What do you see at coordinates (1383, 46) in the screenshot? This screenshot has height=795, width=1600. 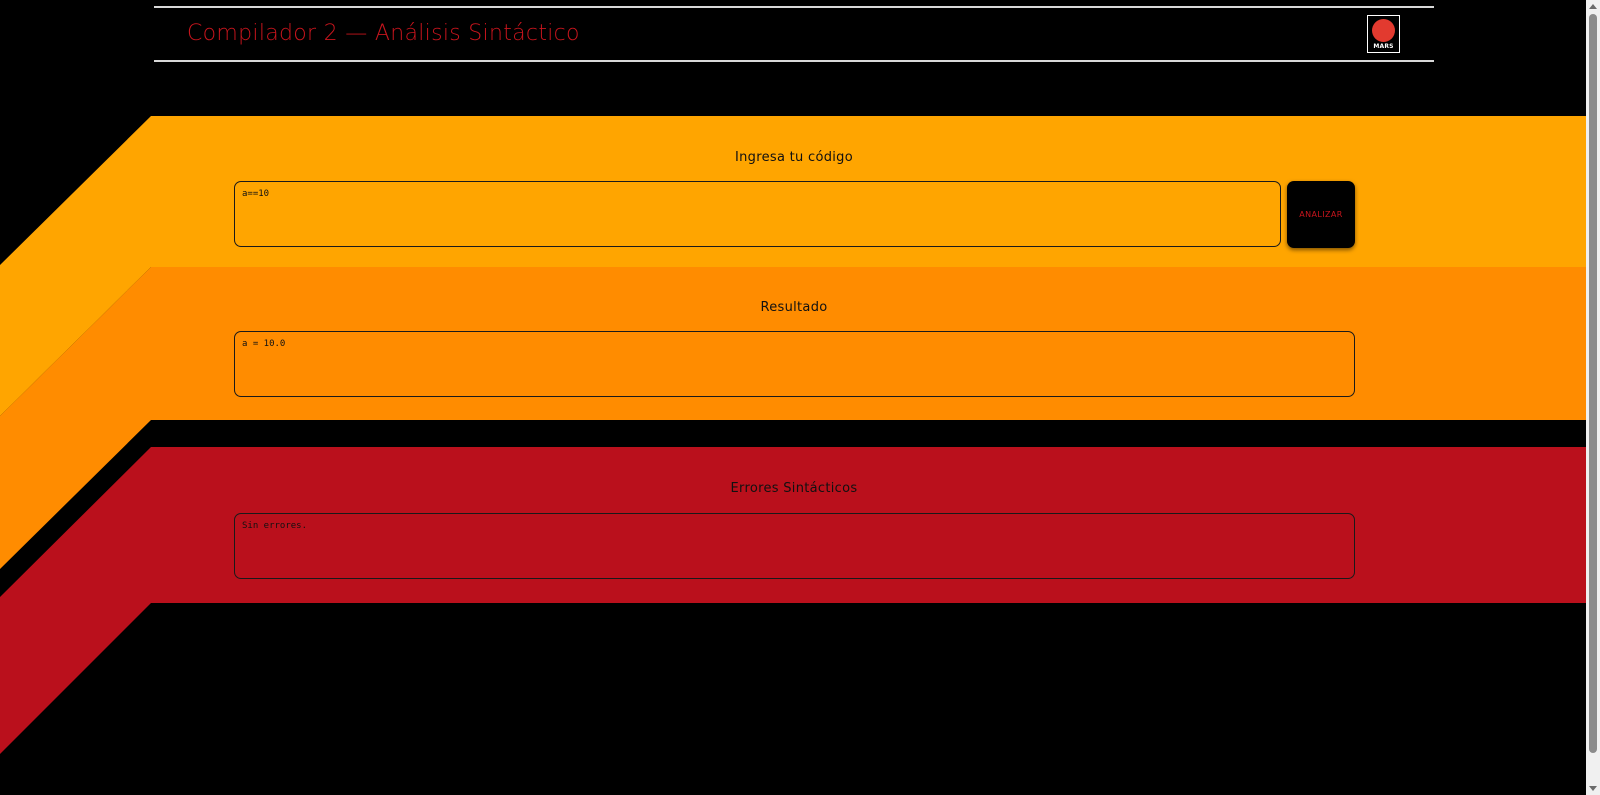 I see `logo-text: MARS` at bounding box center [1383, 46].